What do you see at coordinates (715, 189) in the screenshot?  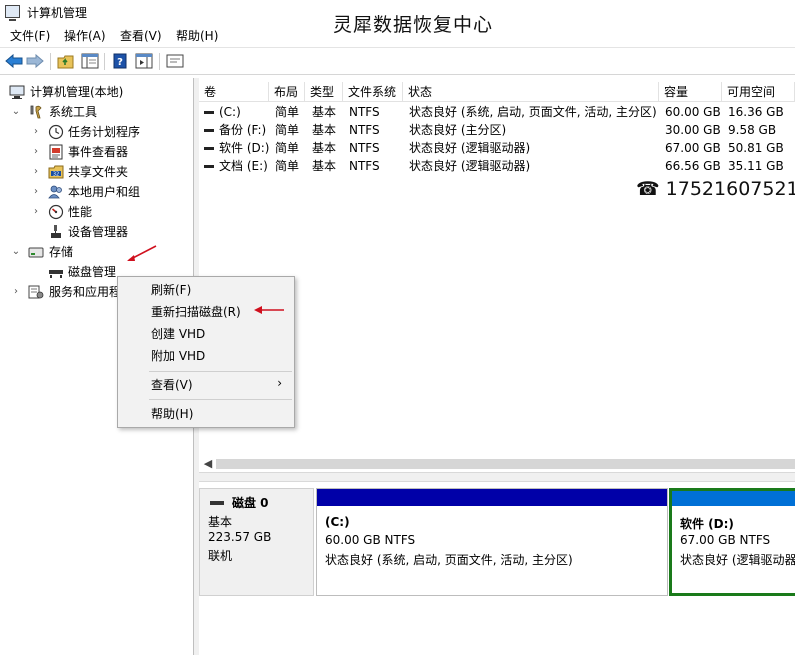 I see `phone-number: ☎ 17521607521` at bounding box center [715, 189].